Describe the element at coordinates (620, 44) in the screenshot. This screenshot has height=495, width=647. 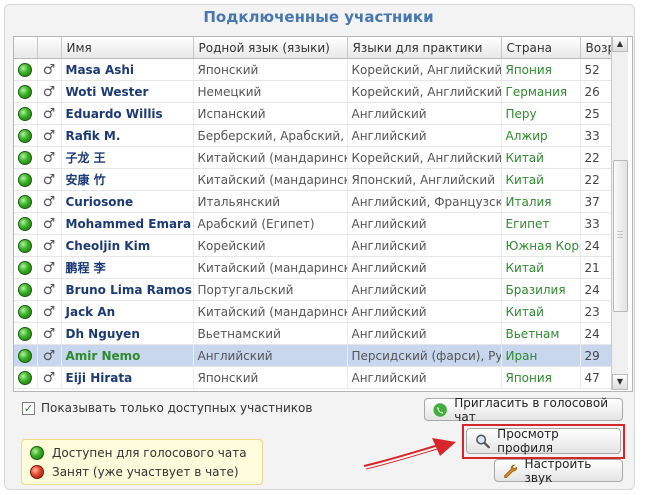
I see `scroll-up-arrow-icon: ▲` at that location.